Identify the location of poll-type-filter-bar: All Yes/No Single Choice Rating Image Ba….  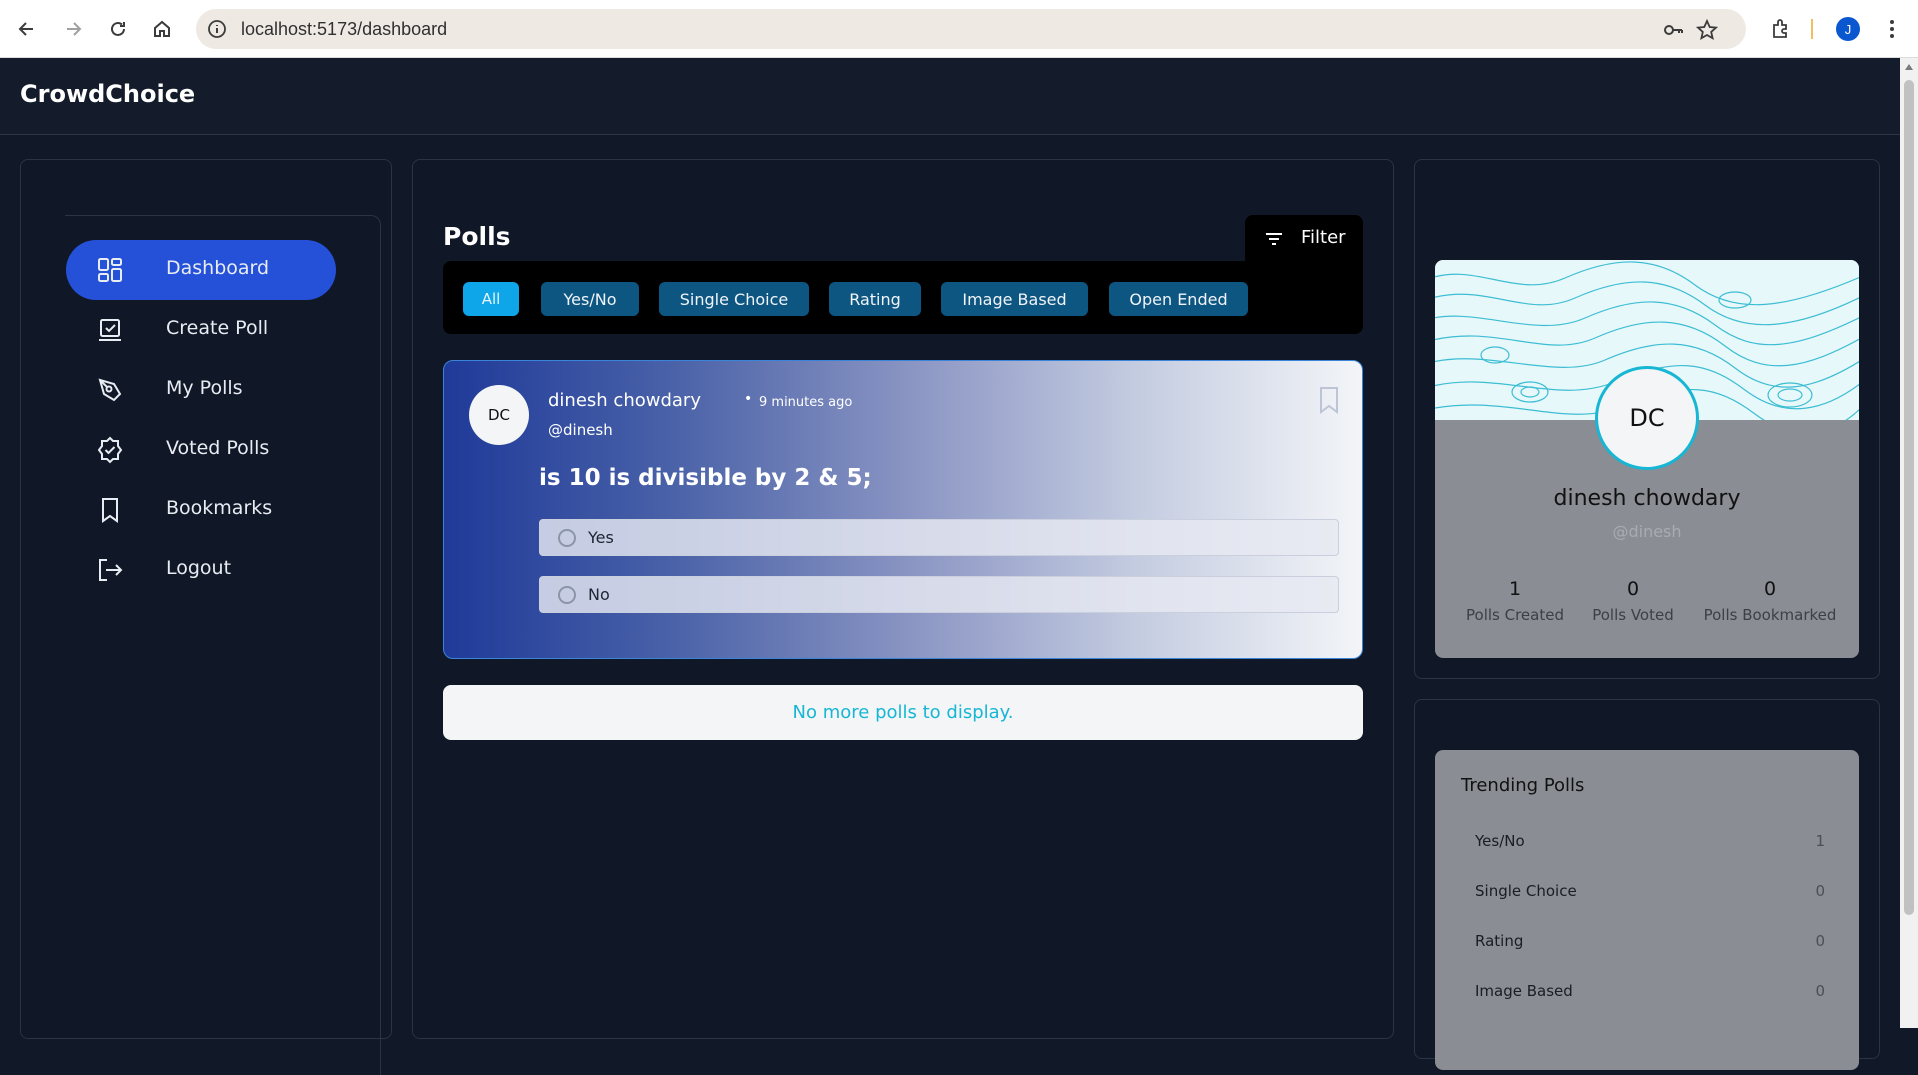
(903, 297).